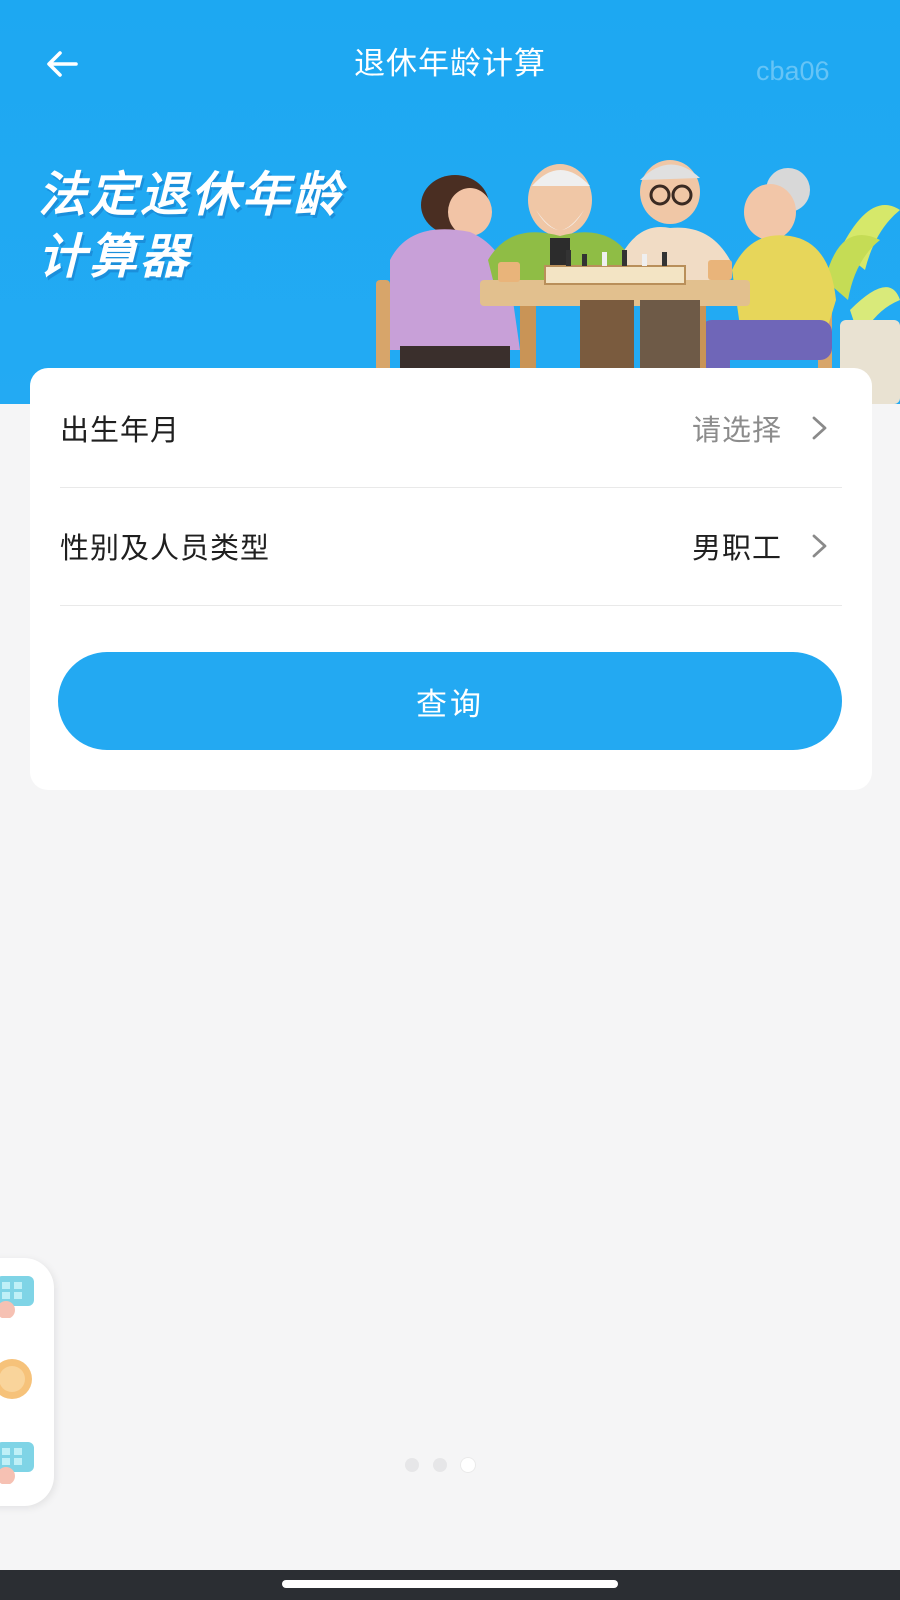 The image size is (900, 1600). I want to click on gender-type-label: 性别及人员类型, so click(165, 547).